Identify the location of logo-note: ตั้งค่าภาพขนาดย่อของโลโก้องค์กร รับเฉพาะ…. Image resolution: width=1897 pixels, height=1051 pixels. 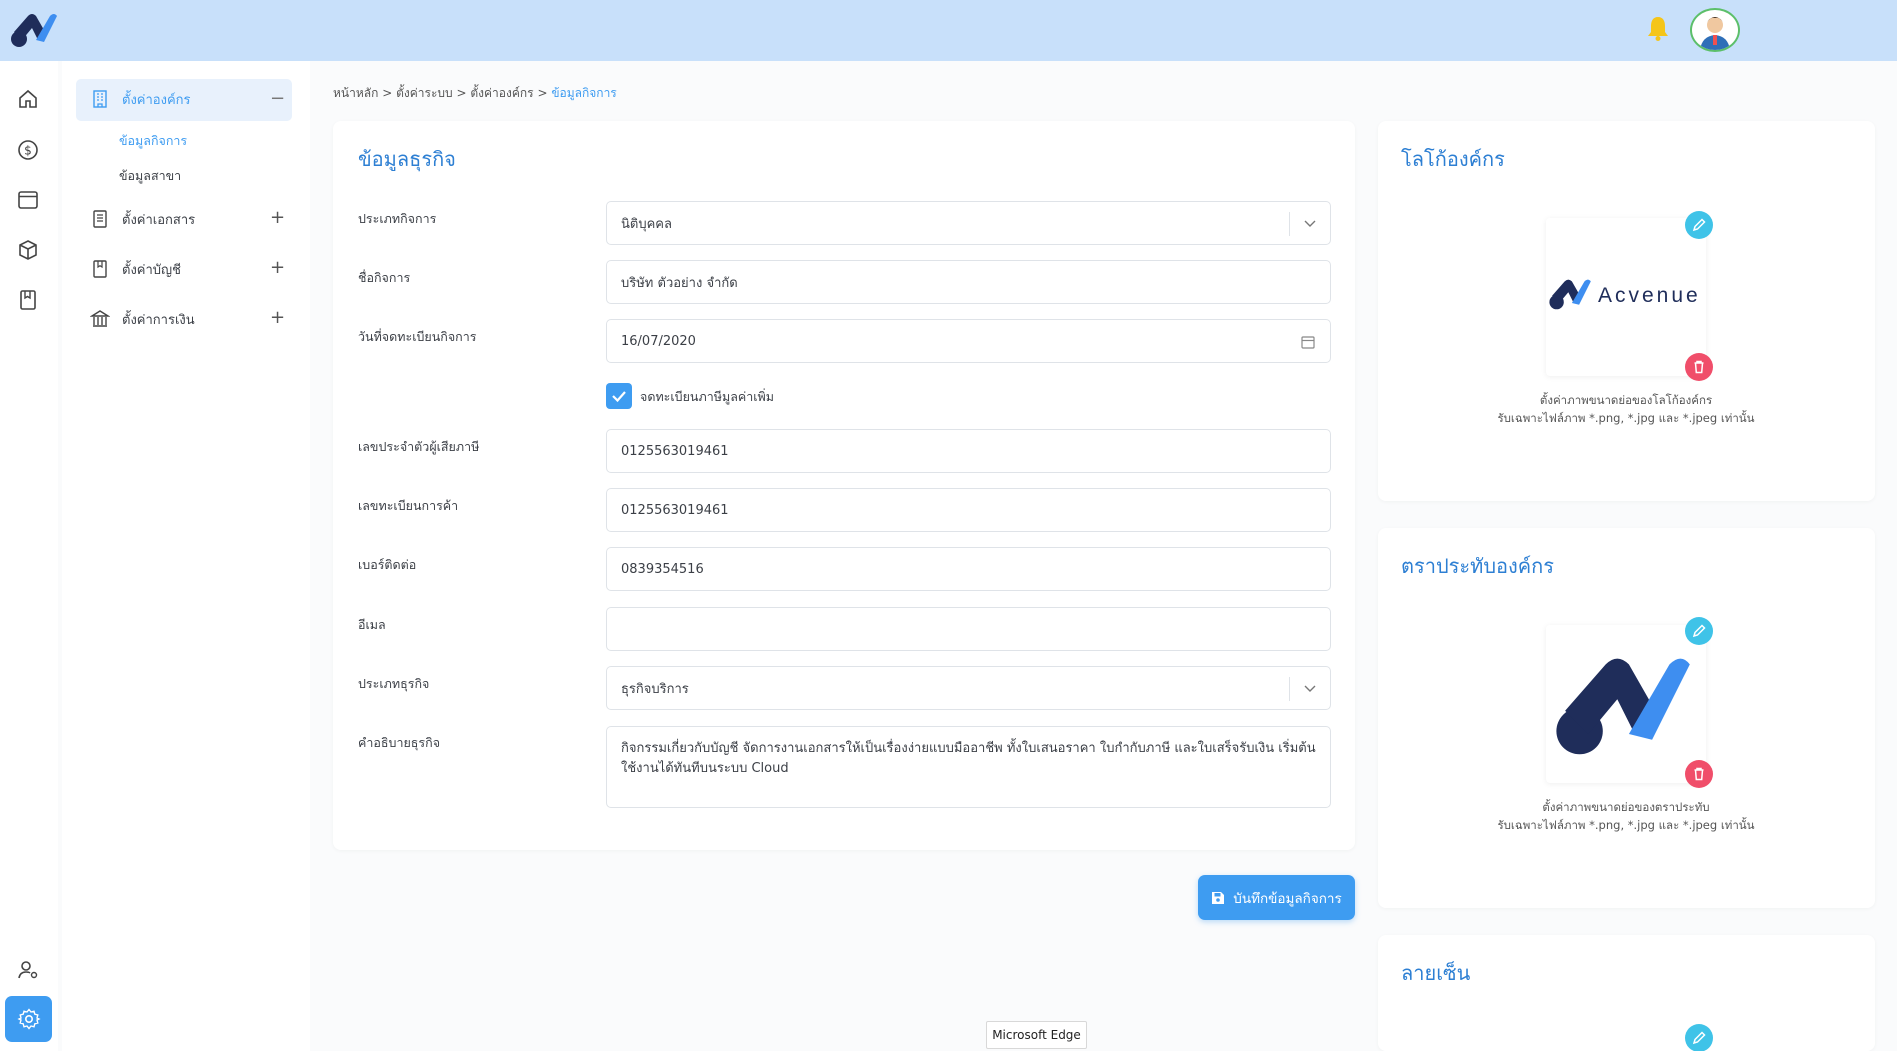
(1626, 409).